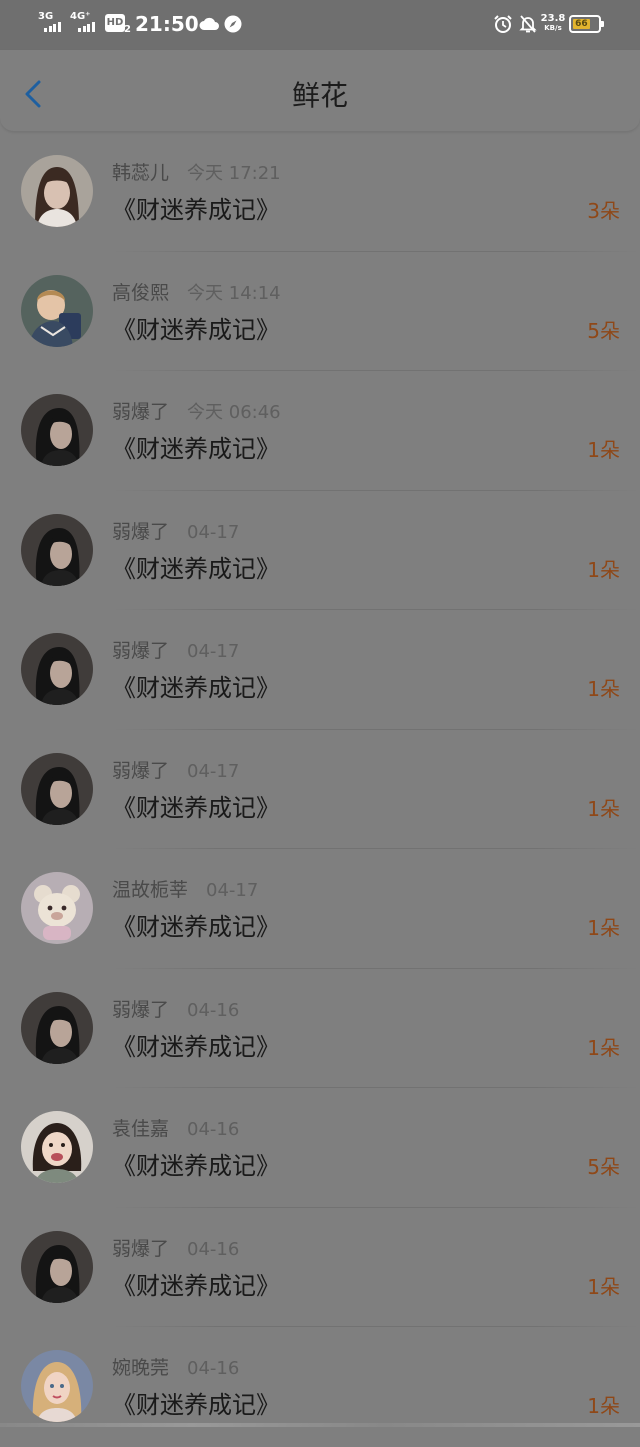  What do you see at coordinates (320, 431) in the screenshot?
I see `list-item: 弱爆了 今天 06:46 《财迷养成记》 1朵` at bounding box center [320, 431].